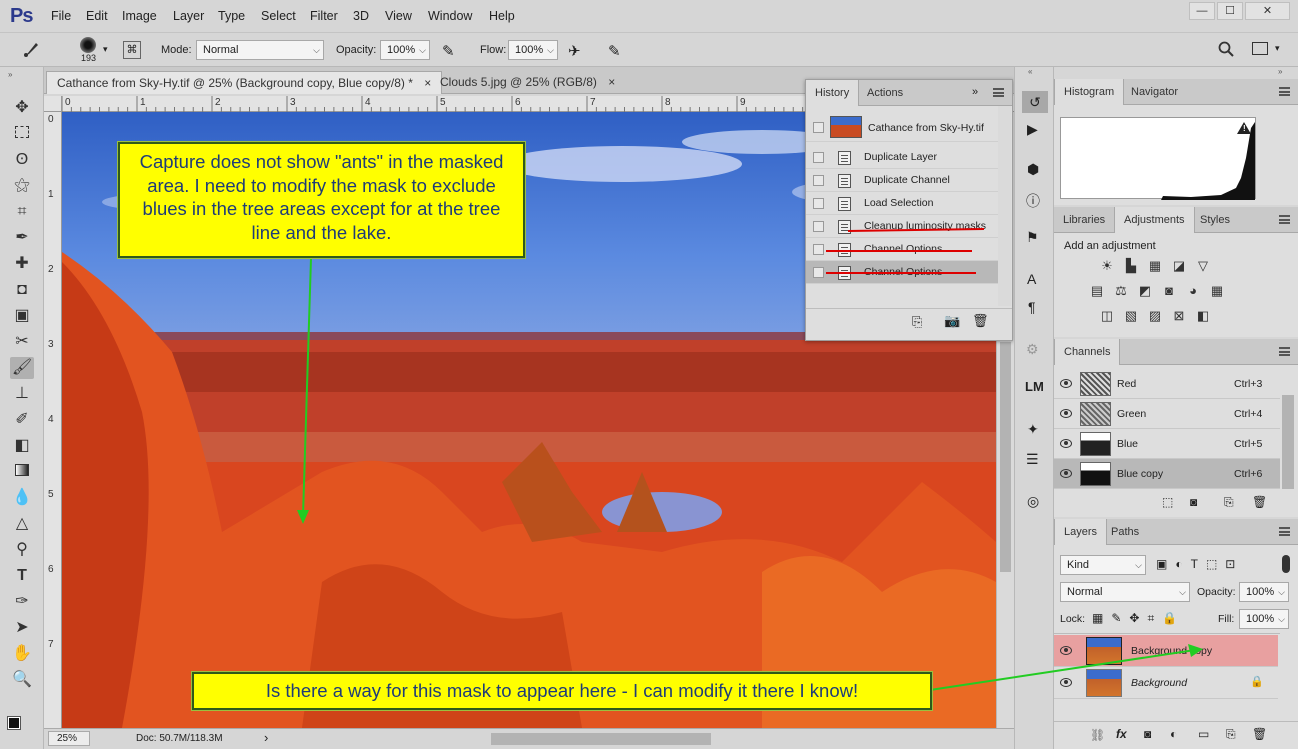  What do you see at coordinates (1166, 683) in the screenshot?
I see `layer-row: Background 🔒` at bounding box center [1166, 683].